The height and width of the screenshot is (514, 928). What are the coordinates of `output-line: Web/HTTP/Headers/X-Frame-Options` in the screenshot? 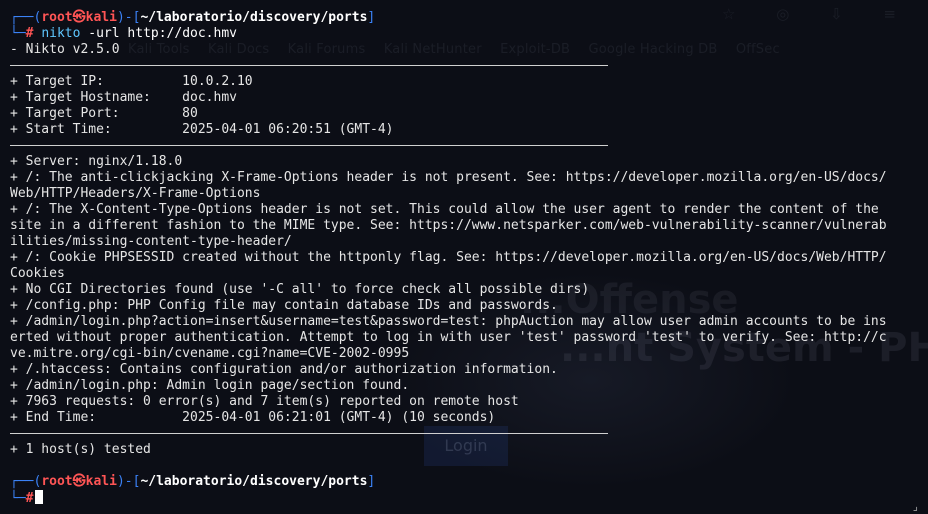 It's located at (135, 193).